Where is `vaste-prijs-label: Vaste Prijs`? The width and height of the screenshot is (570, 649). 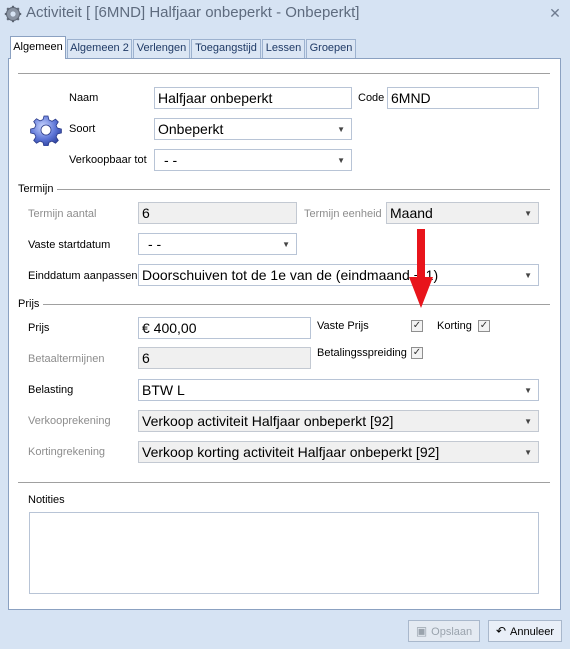
vaste-prijs-label: Vaste Prijs is located at coordinates (343, 326).